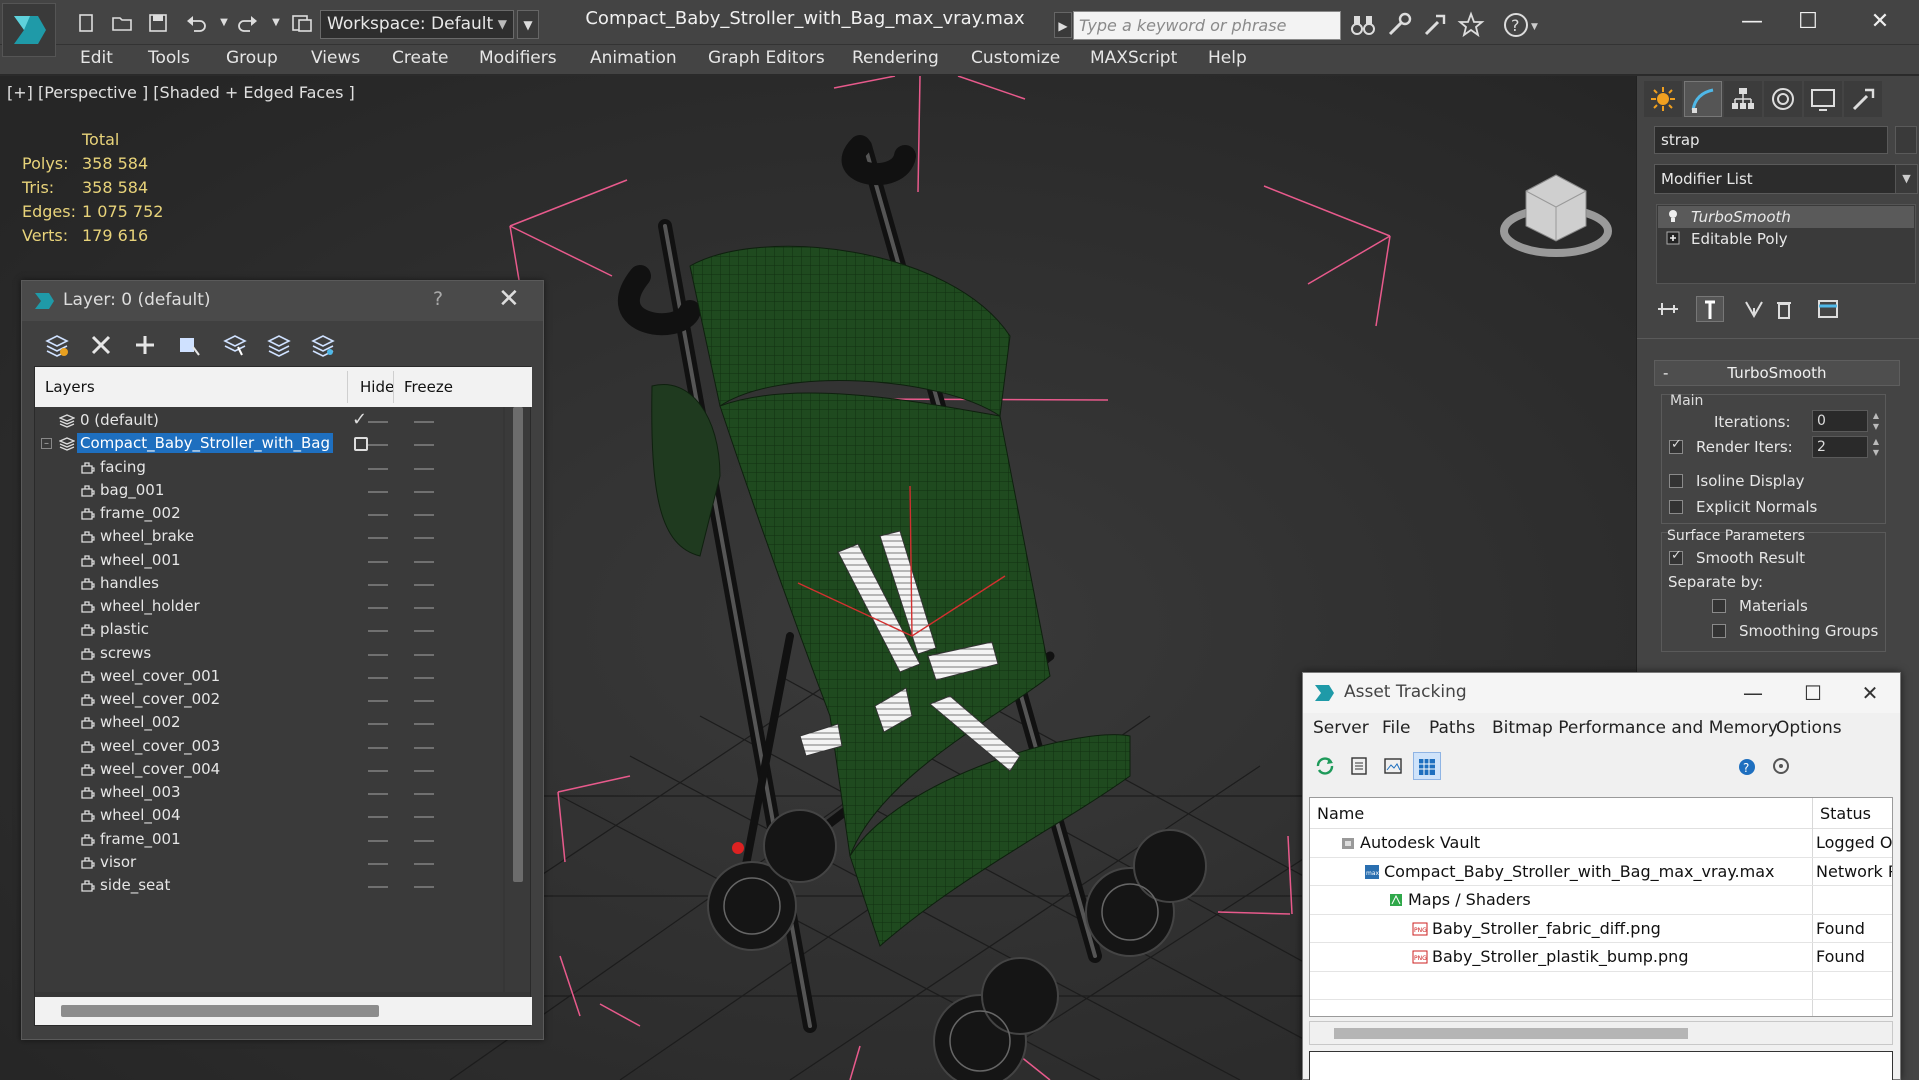 The image size is (1919, 1080). I want to click on asset-menu-options: Options, so click(1809, 728).